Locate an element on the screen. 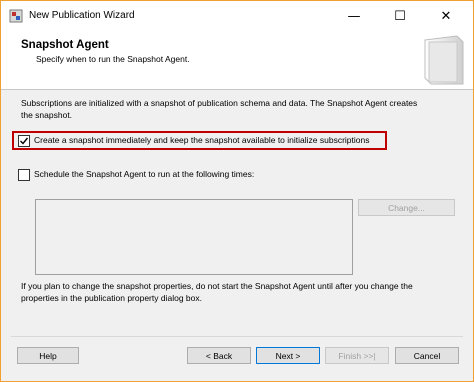 This screenshot has height=382, width=474. immediate-snapshot-checkbox is located at coordinates (24, 141).